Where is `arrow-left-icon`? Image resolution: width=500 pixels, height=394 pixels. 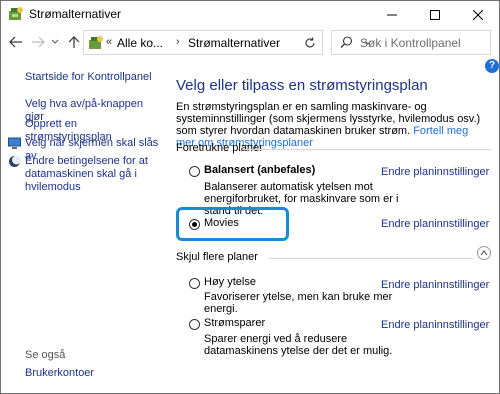
arrow-left-icon is located at coordinates (15, 42).